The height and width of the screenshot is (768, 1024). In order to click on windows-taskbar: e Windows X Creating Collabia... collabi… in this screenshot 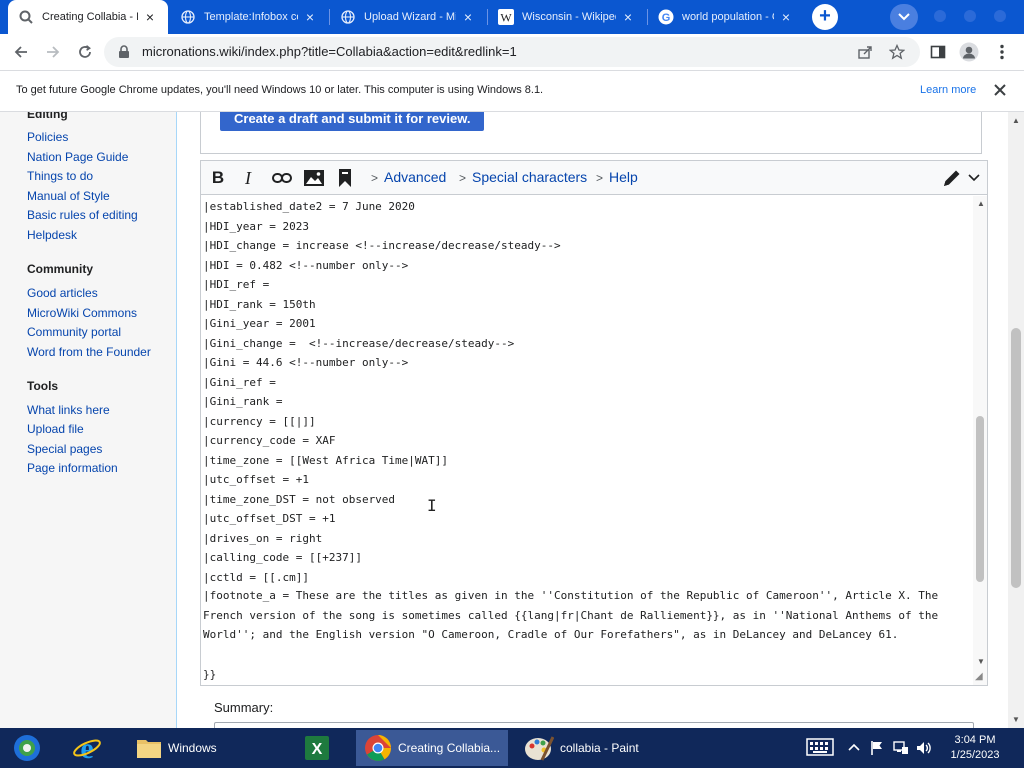, I will do `click(512, 748)`.